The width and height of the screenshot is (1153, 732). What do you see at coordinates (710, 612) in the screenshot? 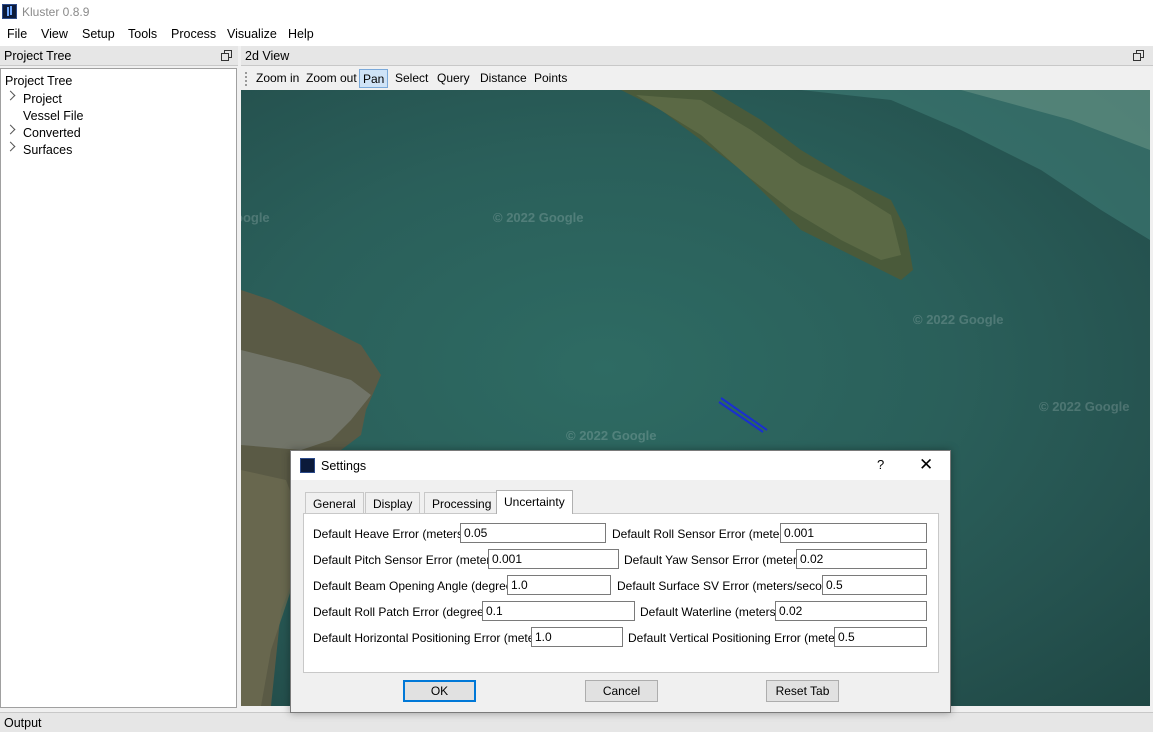
I see `waterline-label: Default Waterline (meters)` at bounding box center [710, 612].